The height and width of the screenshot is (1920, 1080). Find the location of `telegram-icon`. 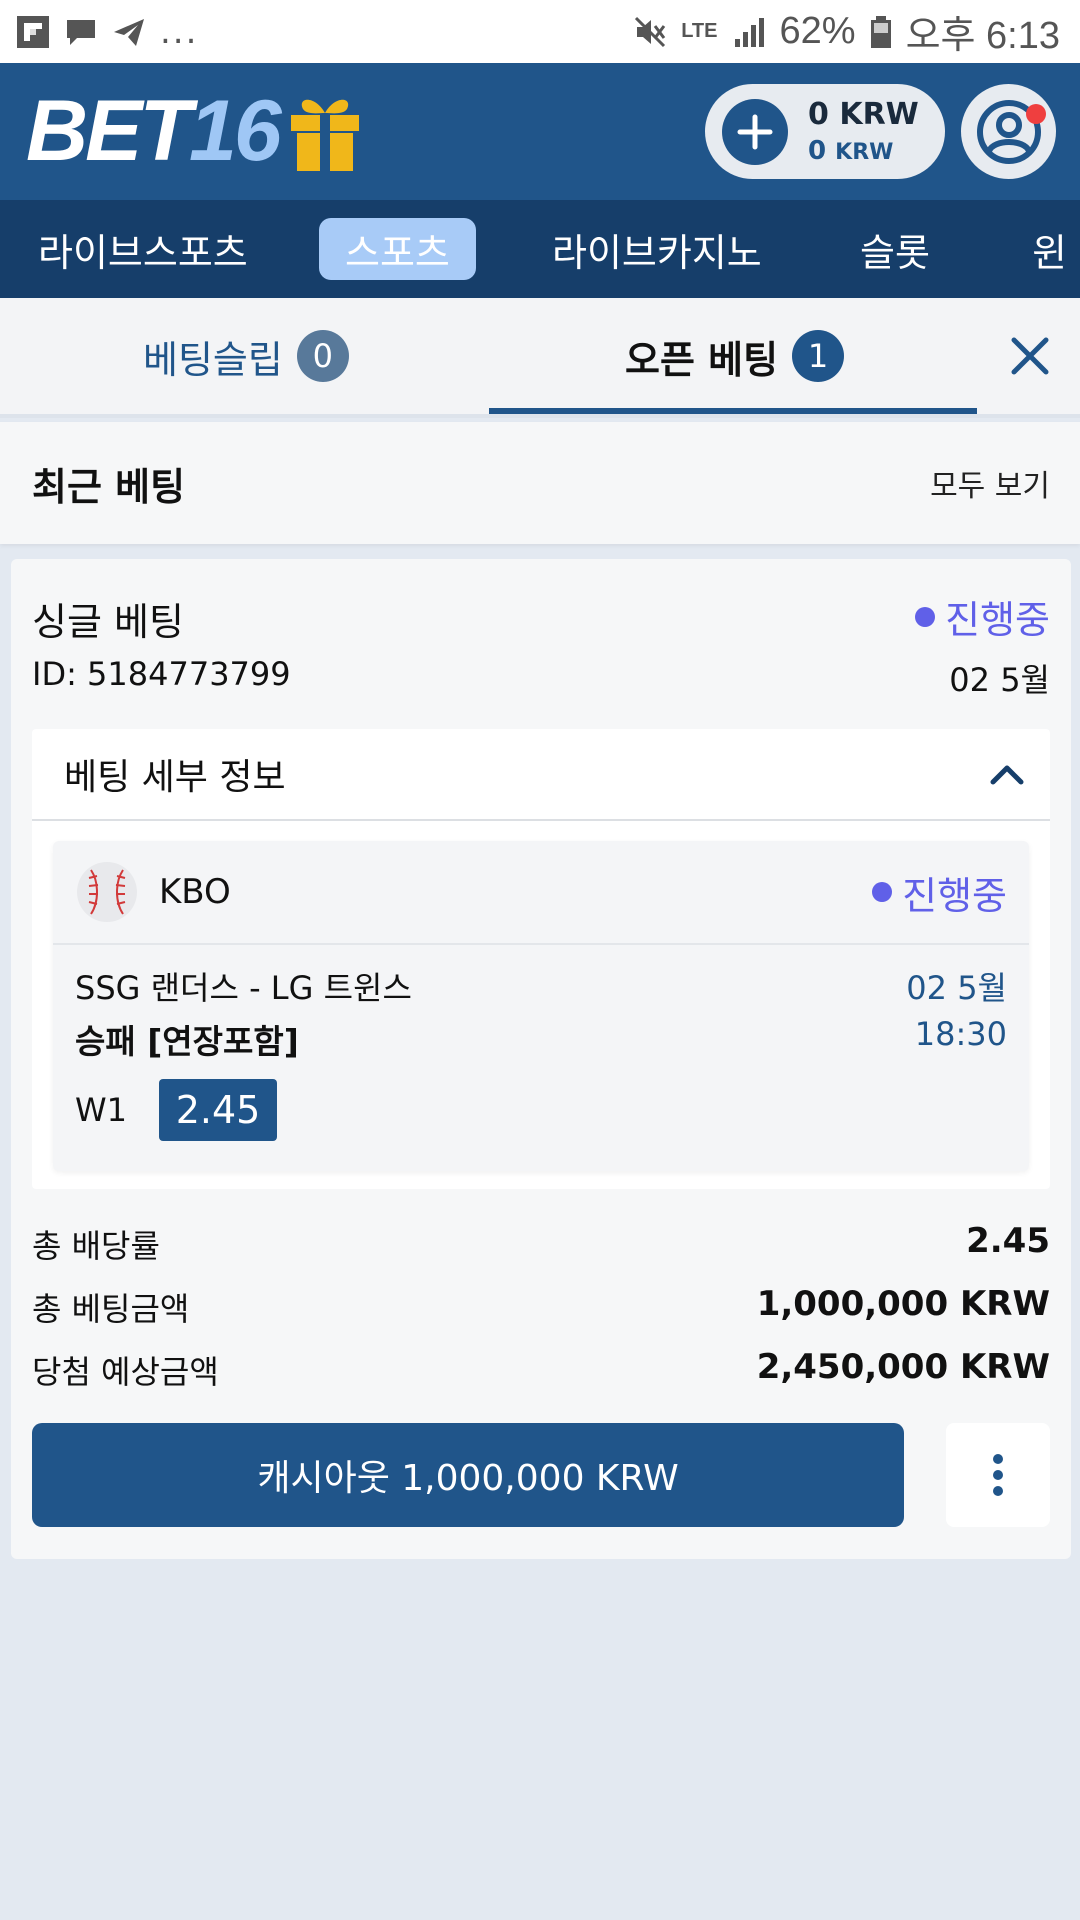

telegram-icon is located at coordinates (129, 32).